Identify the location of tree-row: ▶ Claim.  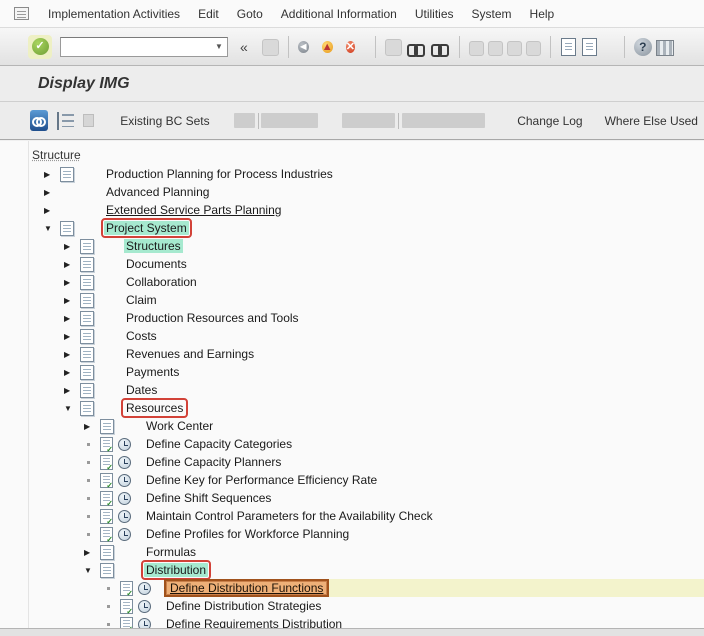
(352, 300).